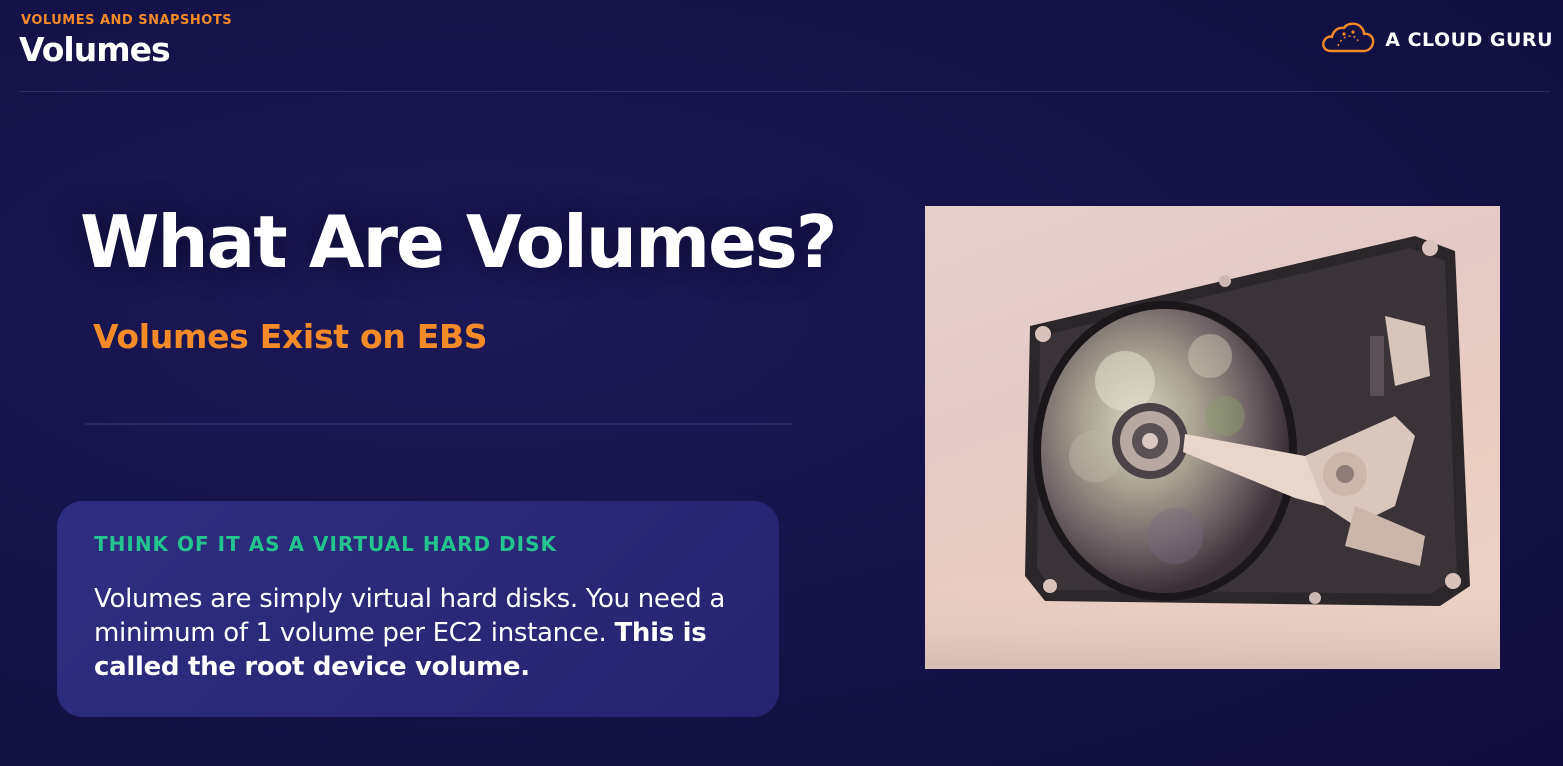  Describe the element at coordinates (127, 20) in the screenshot. I see `header-eyebrow: VOLUMES AND SNAPSHOTS` at that location.